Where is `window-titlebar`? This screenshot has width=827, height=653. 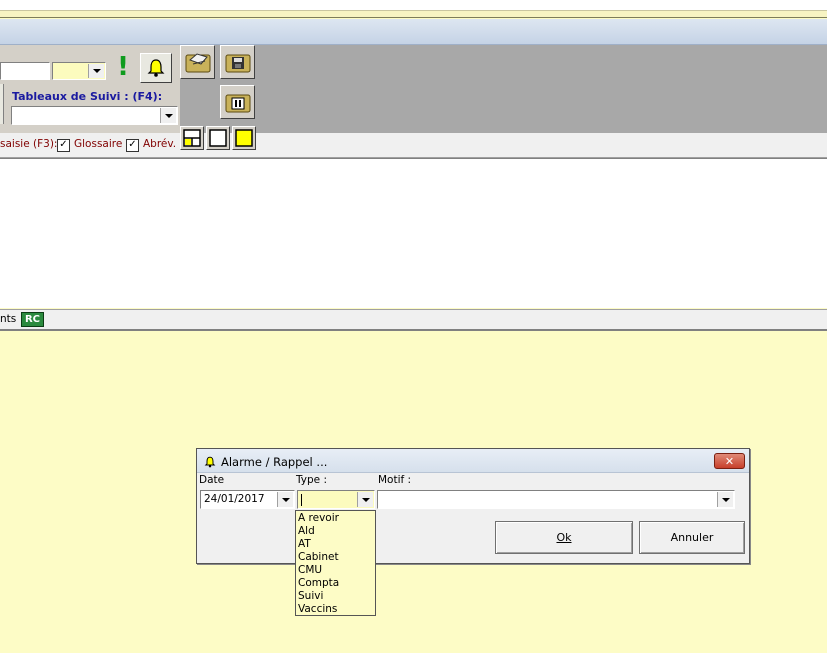
window-titlebar is located at coordinates (413, 32).